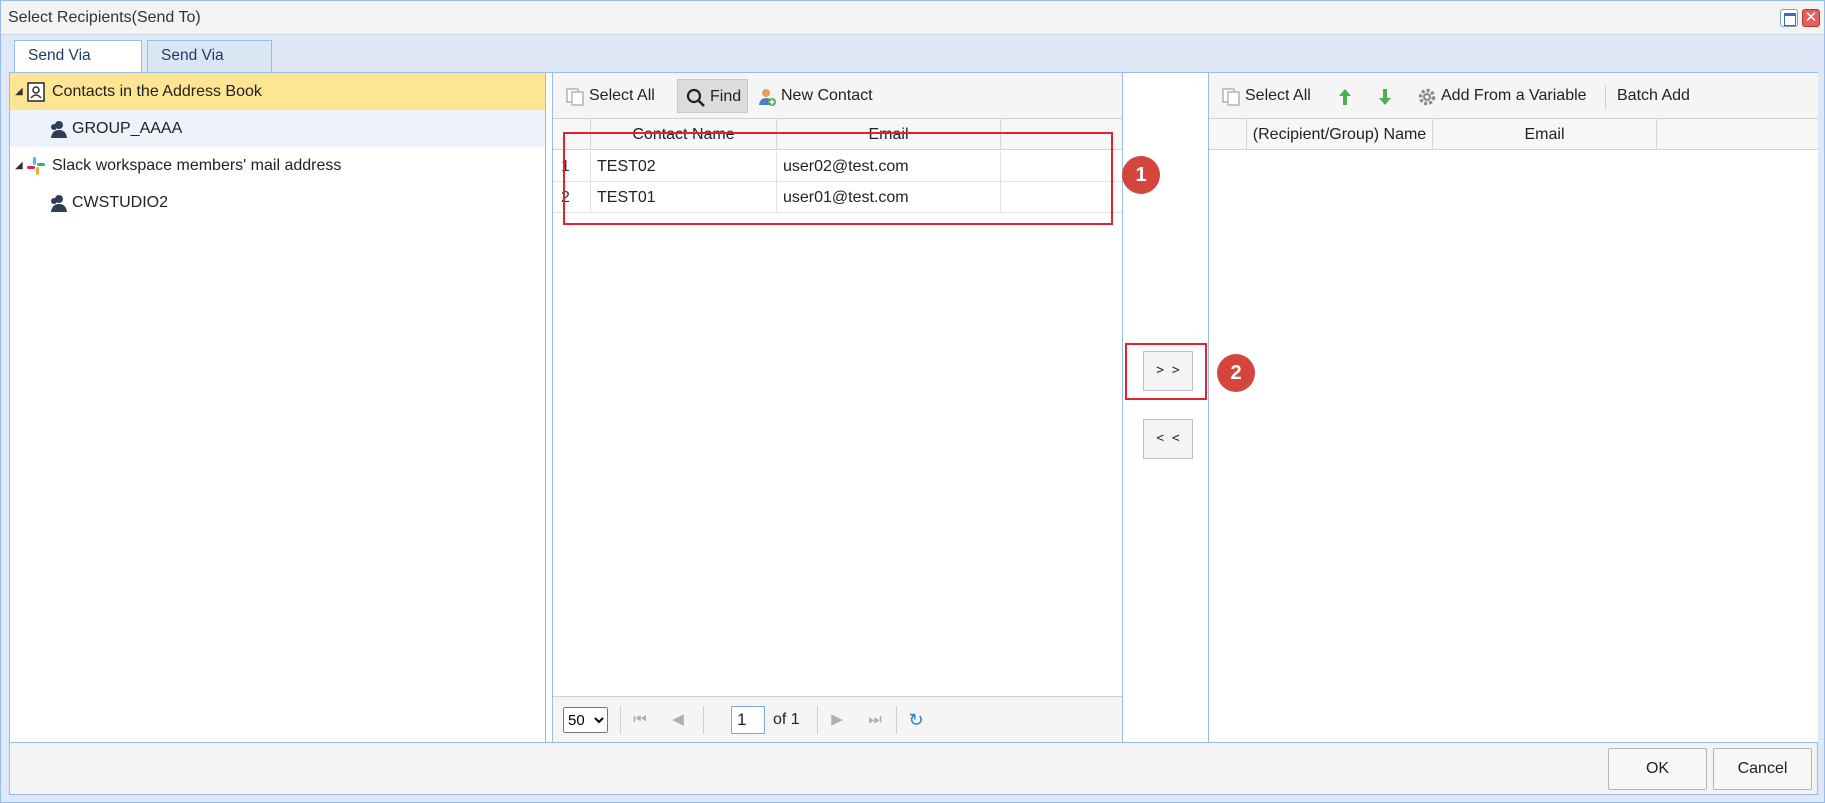 The width and height of the screenshot is (1825, 803). Describe the element at coordinates (1168, 439) in the screenshot. I see `remove-recipients-button: < <` at that location.